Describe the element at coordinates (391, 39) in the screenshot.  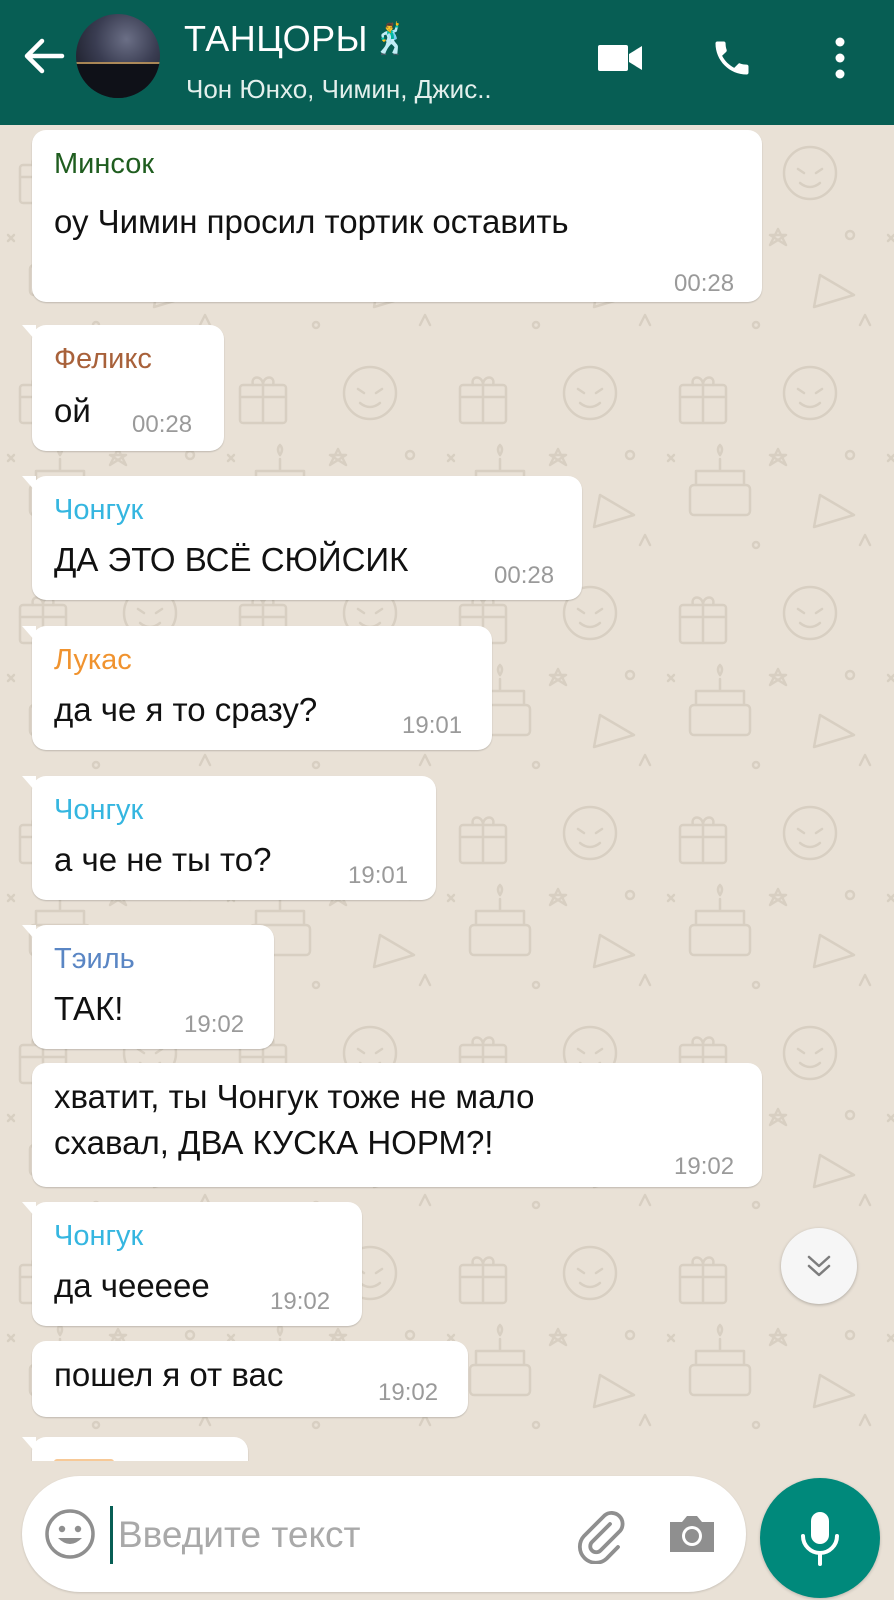
I see `dancer-emoji: 🕺` at that location.